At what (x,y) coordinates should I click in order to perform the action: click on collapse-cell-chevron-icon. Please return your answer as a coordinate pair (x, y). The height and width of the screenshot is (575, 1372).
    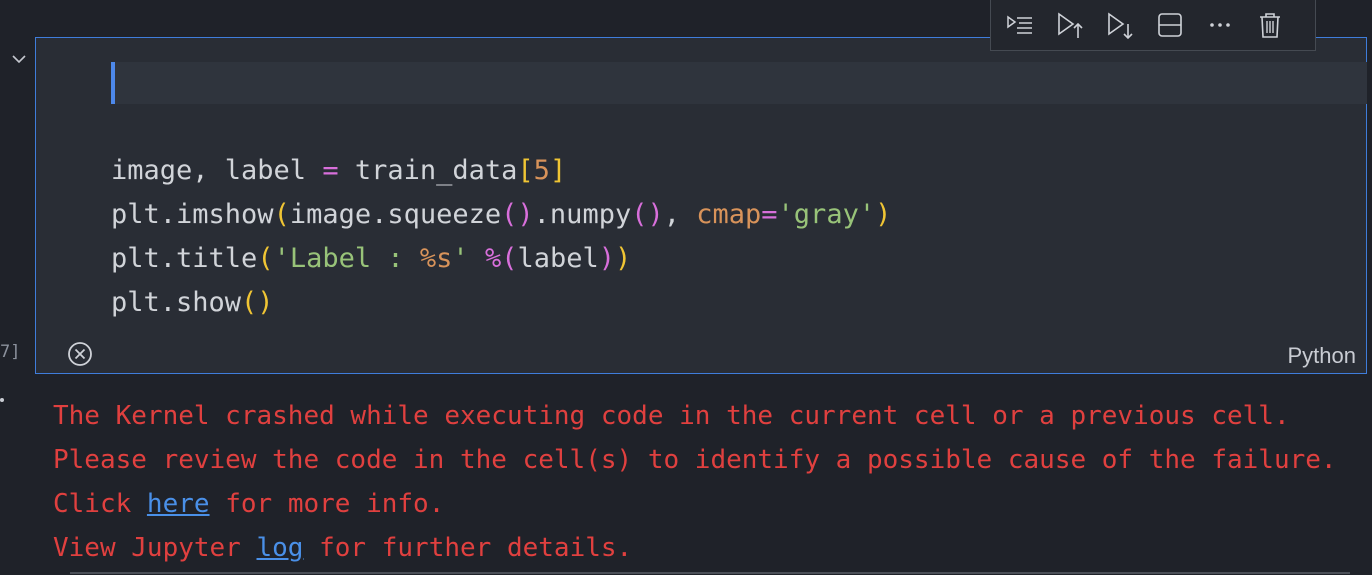
    Looking at the image, I should click on (19, 59).